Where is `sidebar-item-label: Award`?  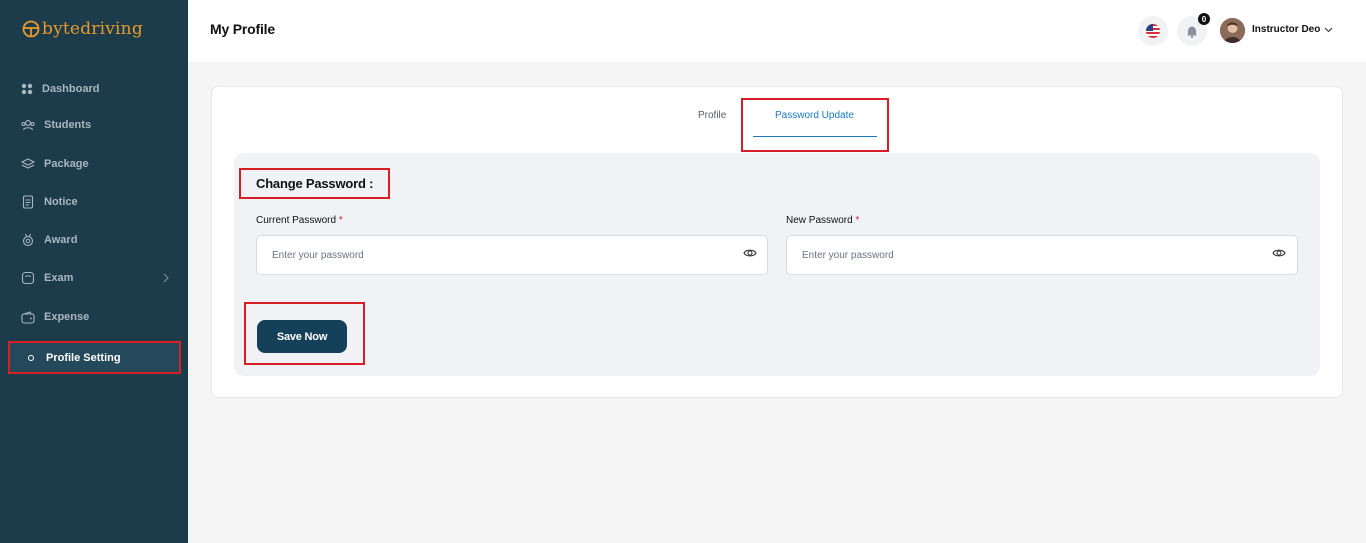 sidebar-item-label: Award is located at coordinates (61, 240).